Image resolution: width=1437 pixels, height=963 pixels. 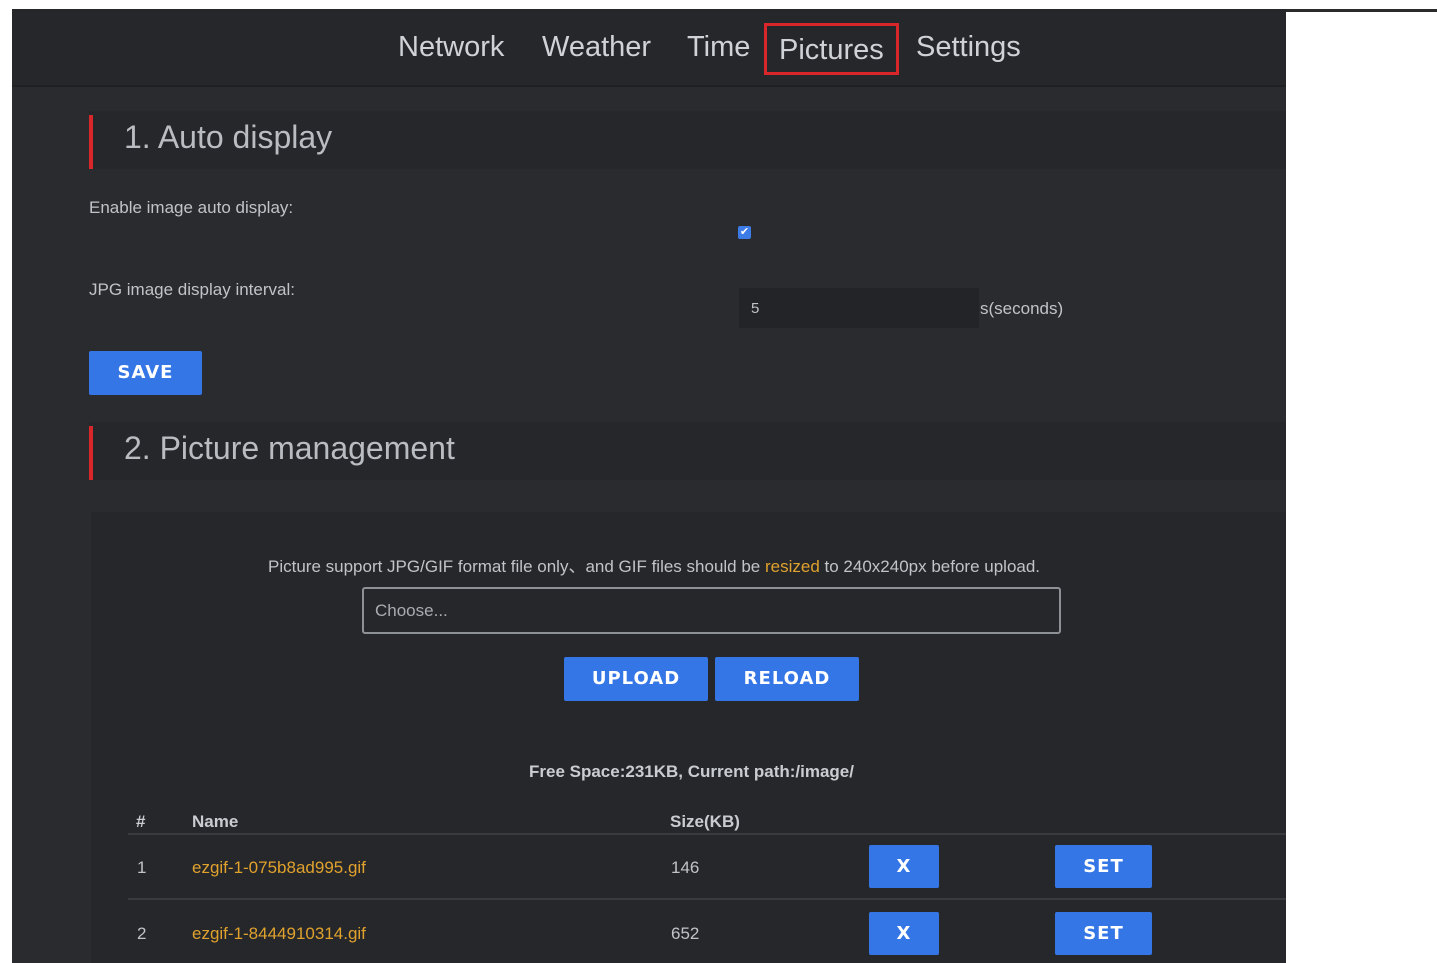 What do you see at coordinates (705, 821) in the screenshot?
I see `table-header-size: Size(KB)` at bounding box center [705, 821].